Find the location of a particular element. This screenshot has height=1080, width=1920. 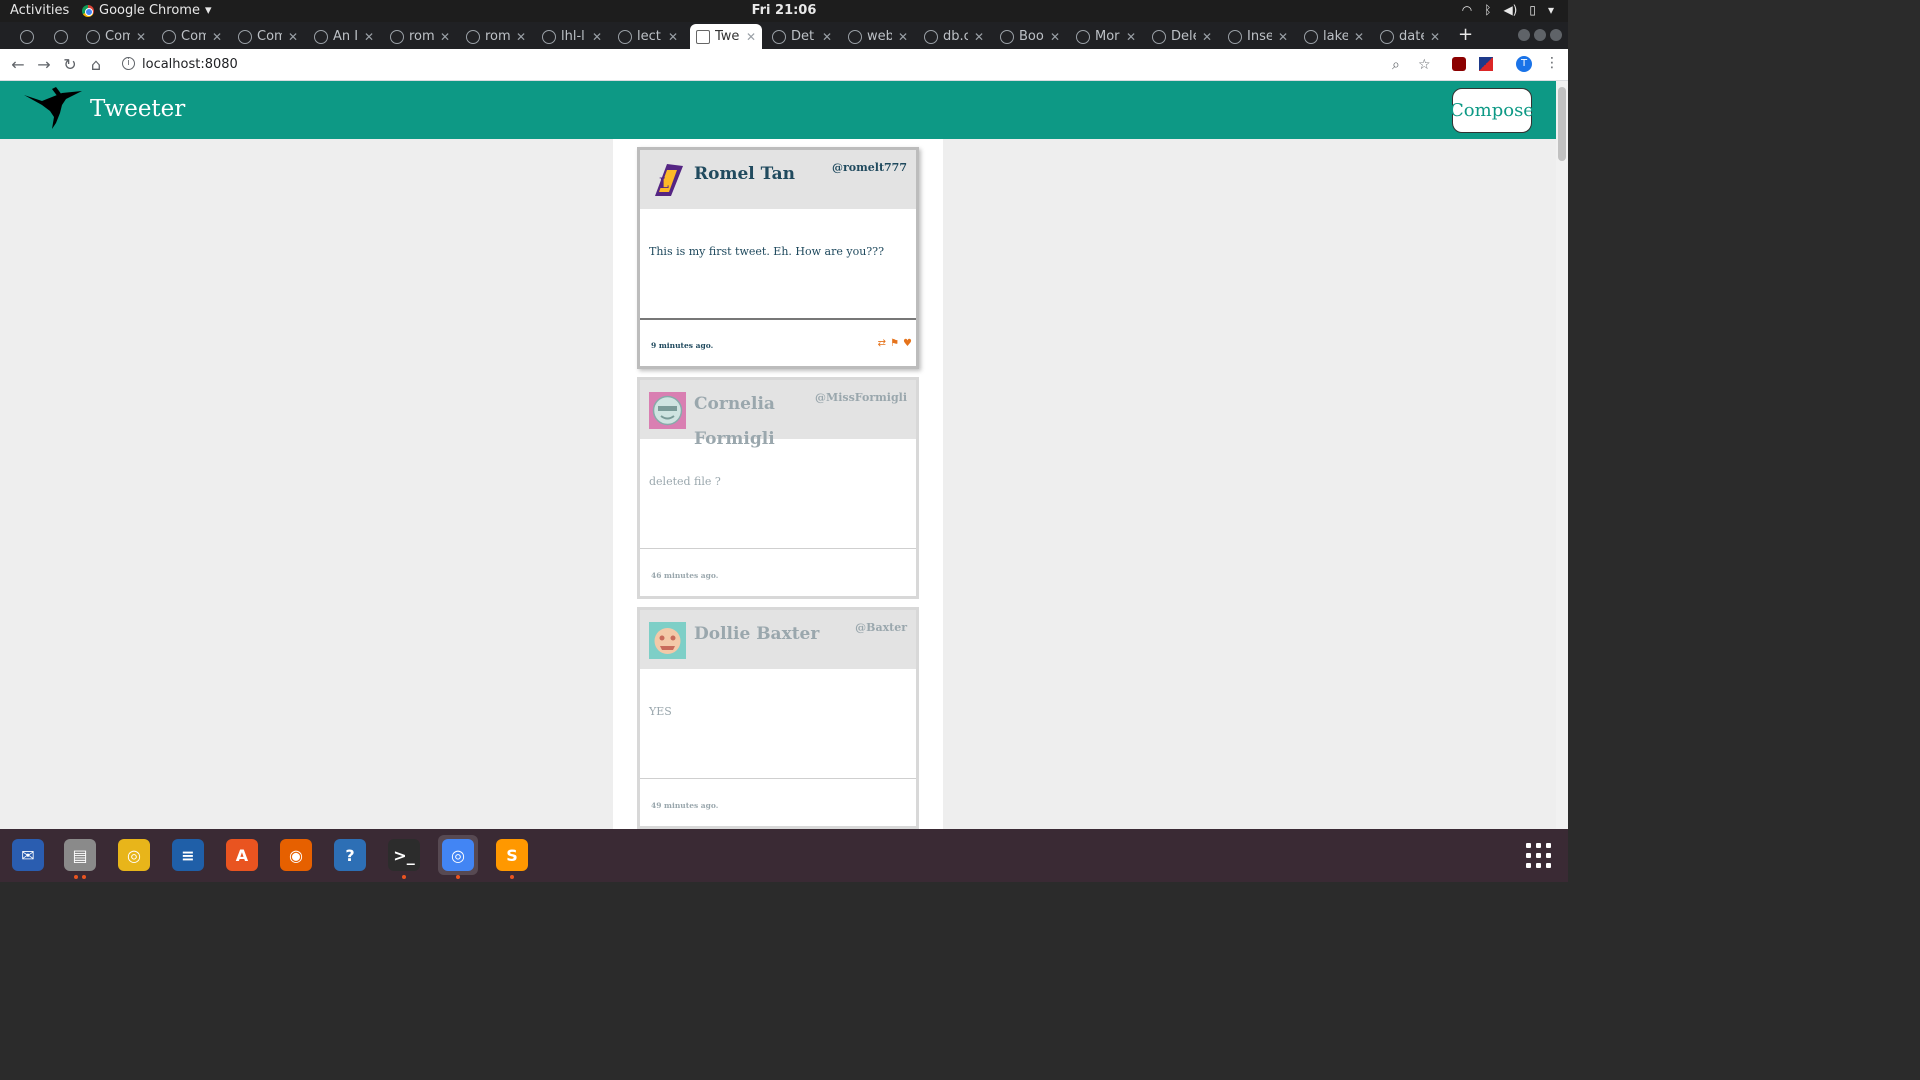

tweet-timestamp: 46 minutes ago. is located at coordinates (685, 575).